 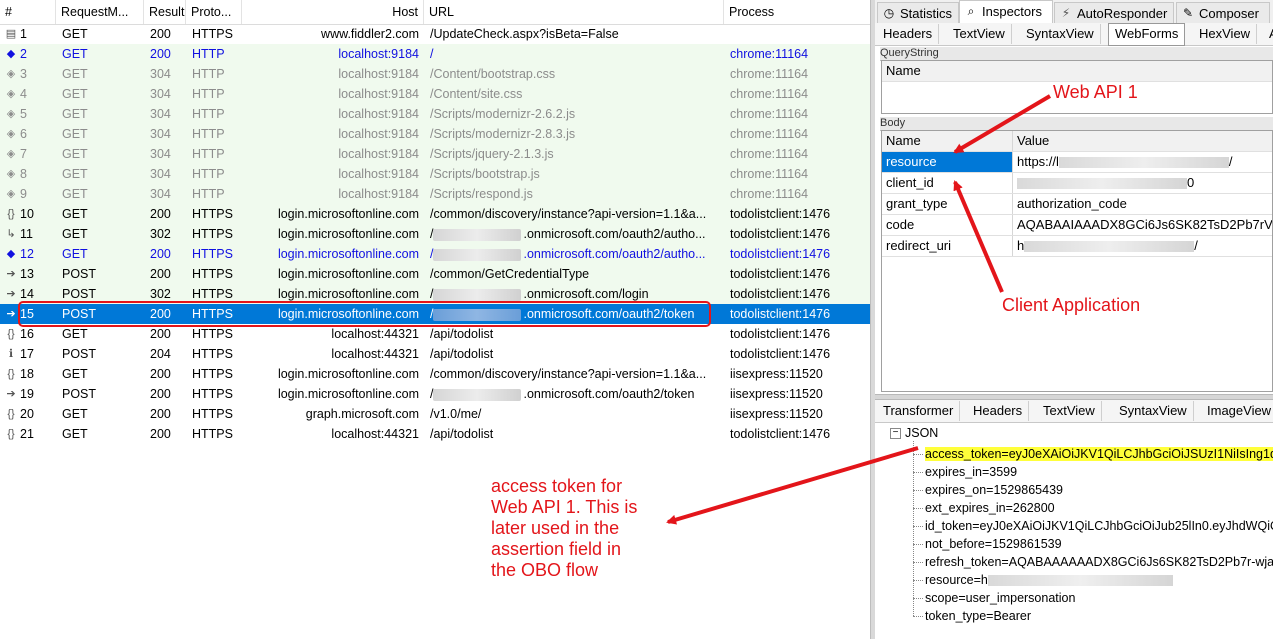 I want to click on session-row: ◆ 2 GET 200 HTTP localhost:9184 / chrome:11164, so click(x=435, y=54).